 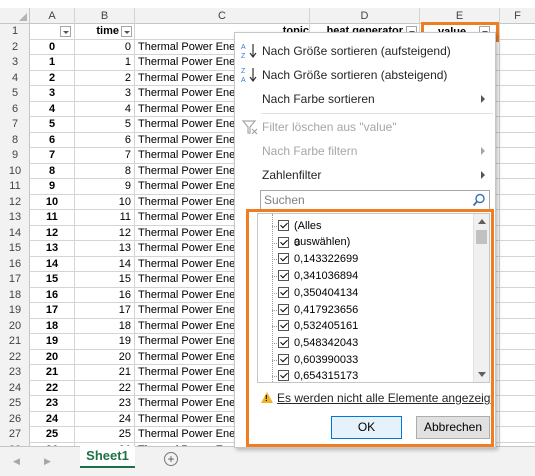 I want to click on cell-a: 21, so click(x=52, y=373).